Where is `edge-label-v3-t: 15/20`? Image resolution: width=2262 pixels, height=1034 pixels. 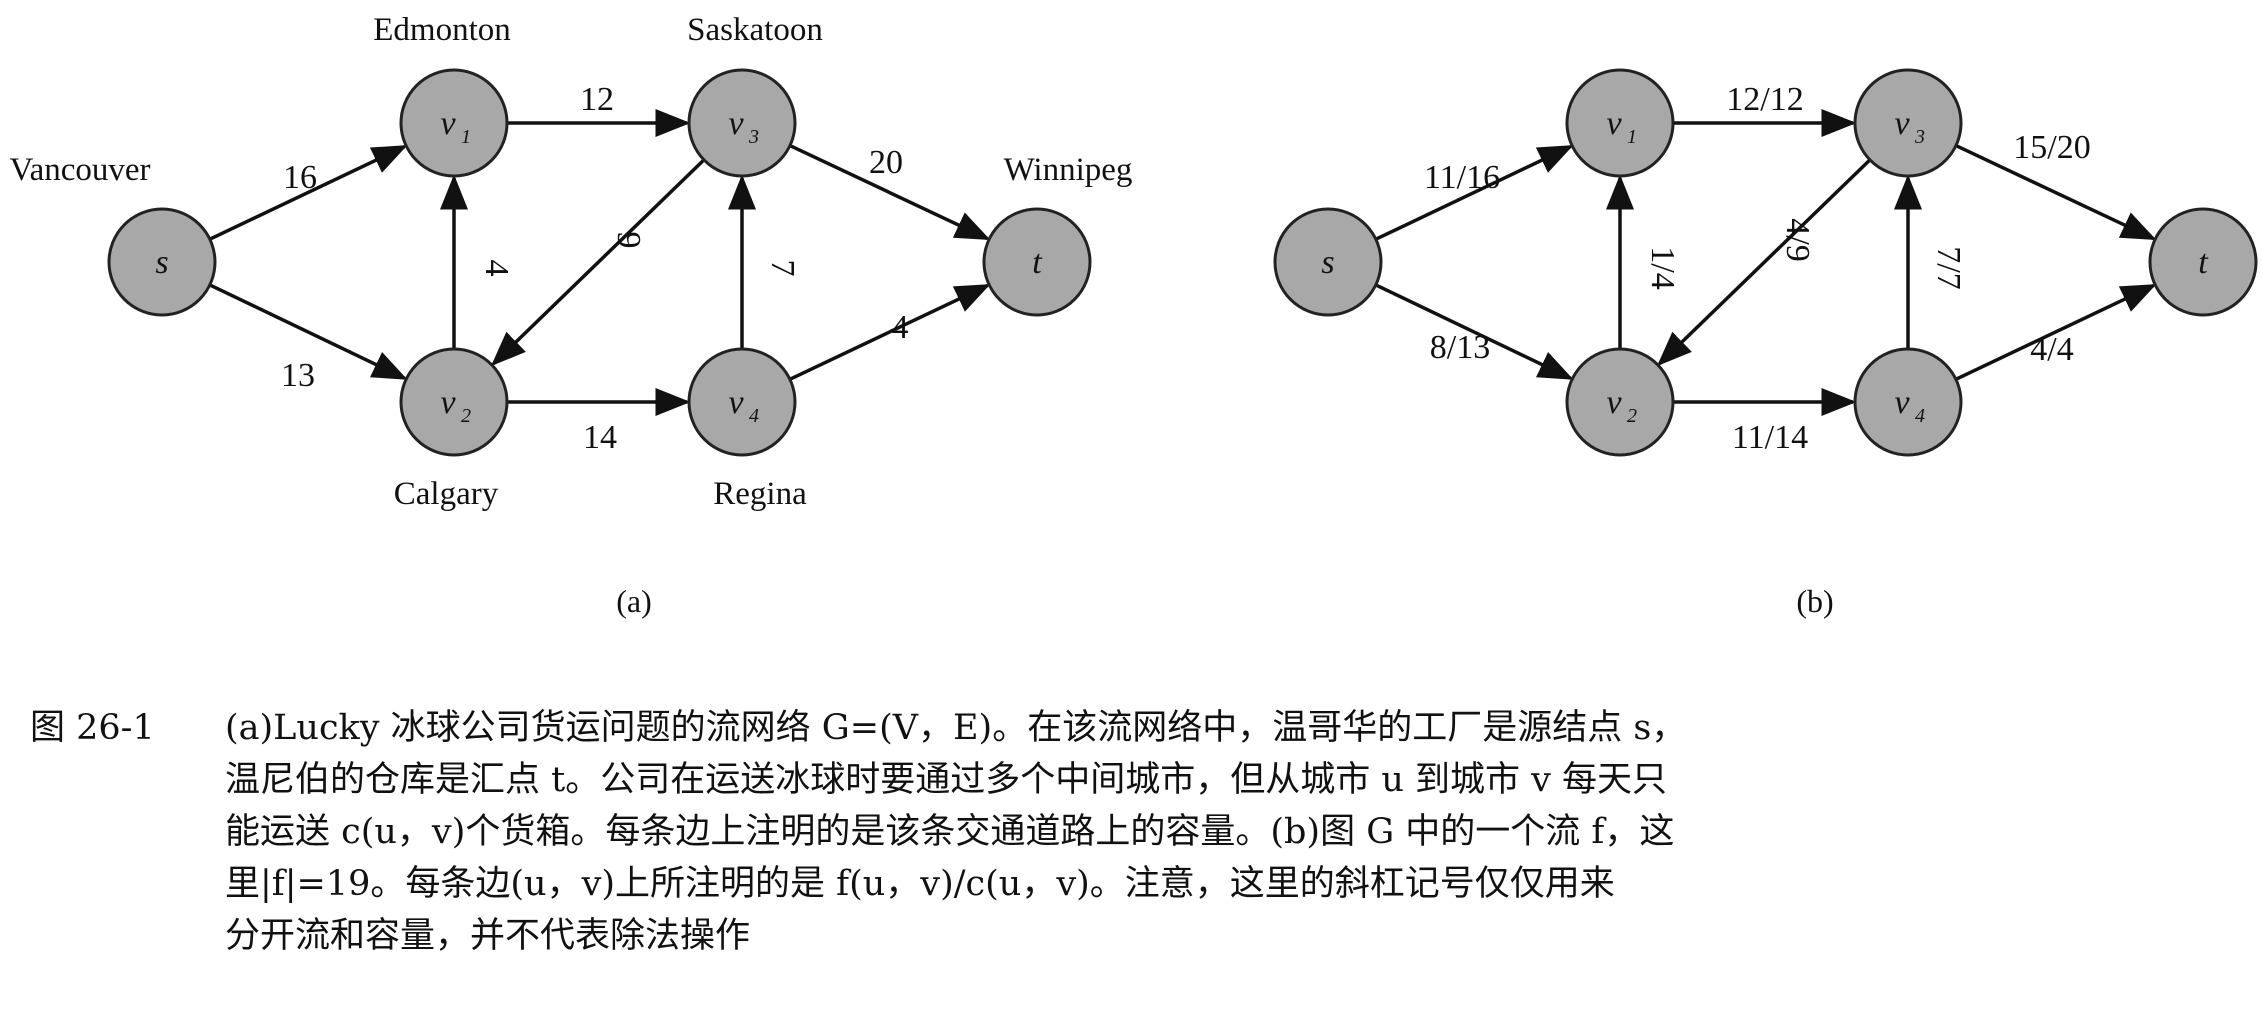 edge-label-v3-t: 15/20 is located at coordinates (2051, 147).